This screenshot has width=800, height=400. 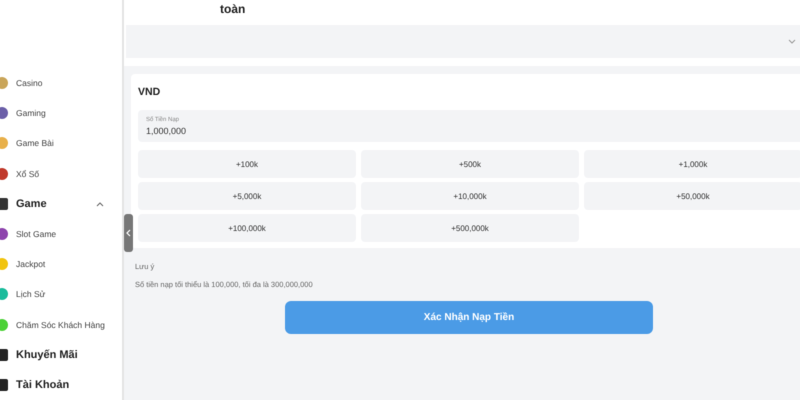 I want to click on sidebar-label: Tài Khoản, so click(x=43, y=384).